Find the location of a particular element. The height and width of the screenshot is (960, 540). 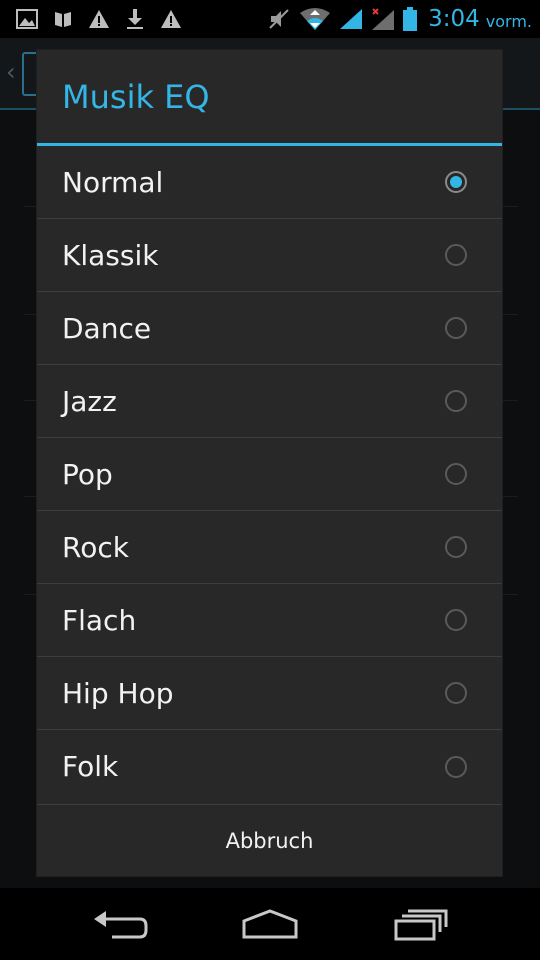

eq-option-rock: Rock is located at coordinates (269, 547).